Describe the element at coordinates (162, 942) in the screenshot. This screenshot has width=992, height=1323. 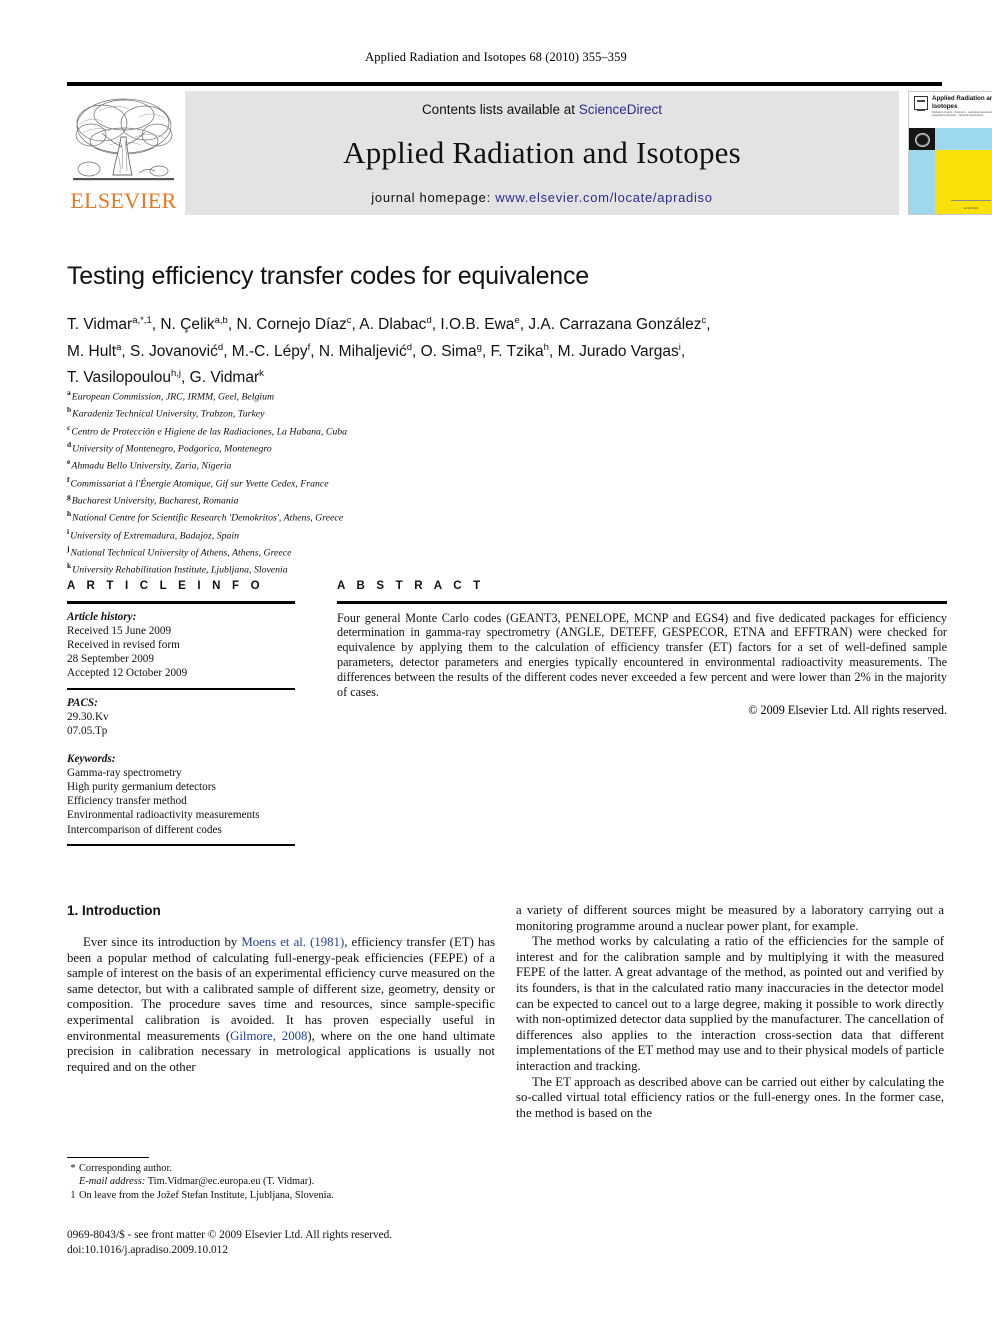
I see `intro-text-a: Ever since its introduction by` at that location.